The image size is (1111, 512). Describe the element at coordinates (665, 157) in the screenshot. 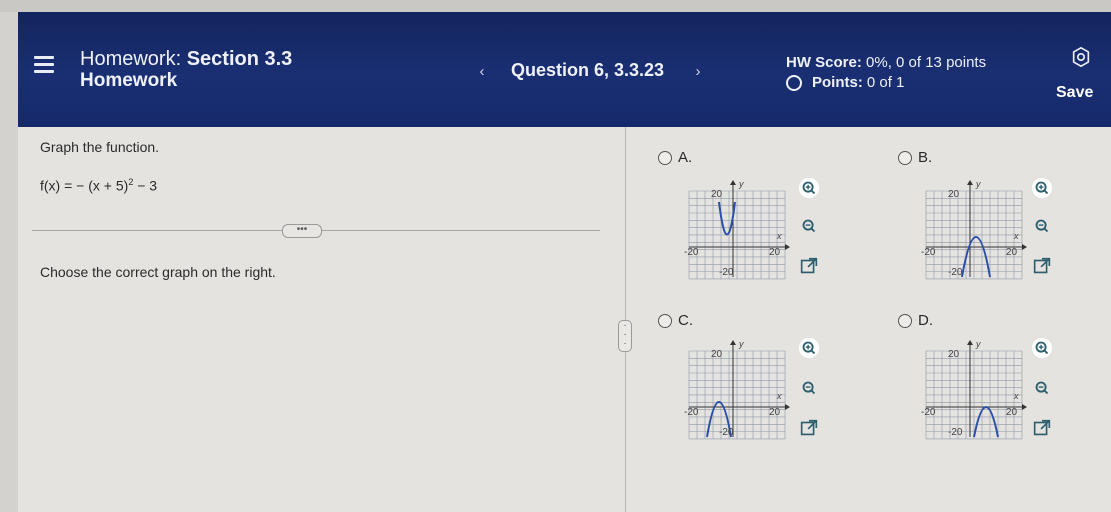

I see `option-a-radio` at that location.